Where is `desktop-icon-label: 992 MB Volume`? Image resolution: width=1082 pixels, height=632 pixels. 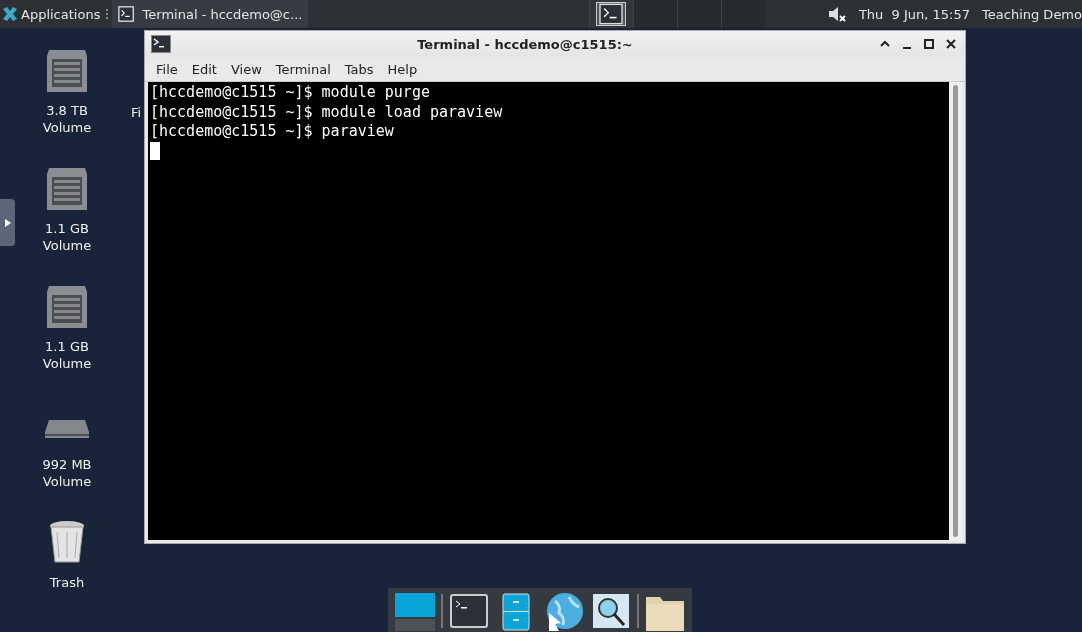
desktop-icon-label: 992 MB Volume is located at coordinates (67, 473).